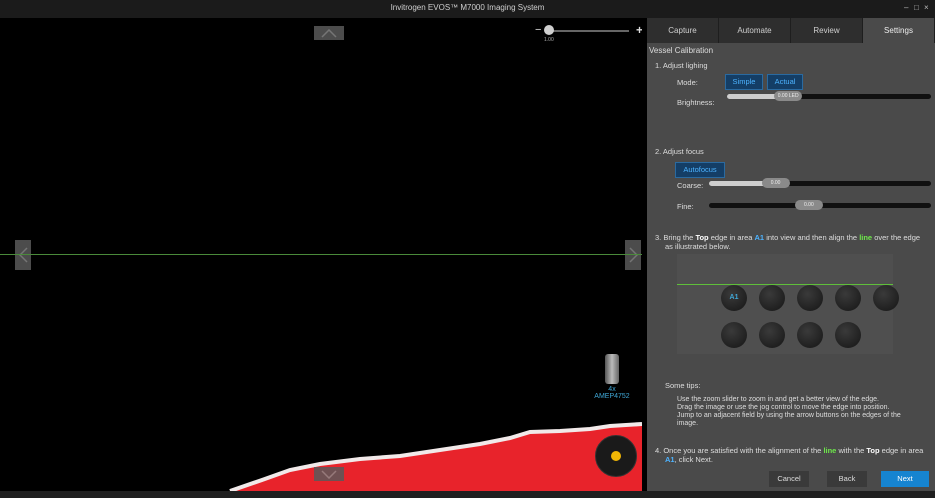 The height and width of the screenshot is (498, 935). Describe the element at coordinates (612, 396) in the screenshot. I see `objective-code: AMEP4752` at that location.